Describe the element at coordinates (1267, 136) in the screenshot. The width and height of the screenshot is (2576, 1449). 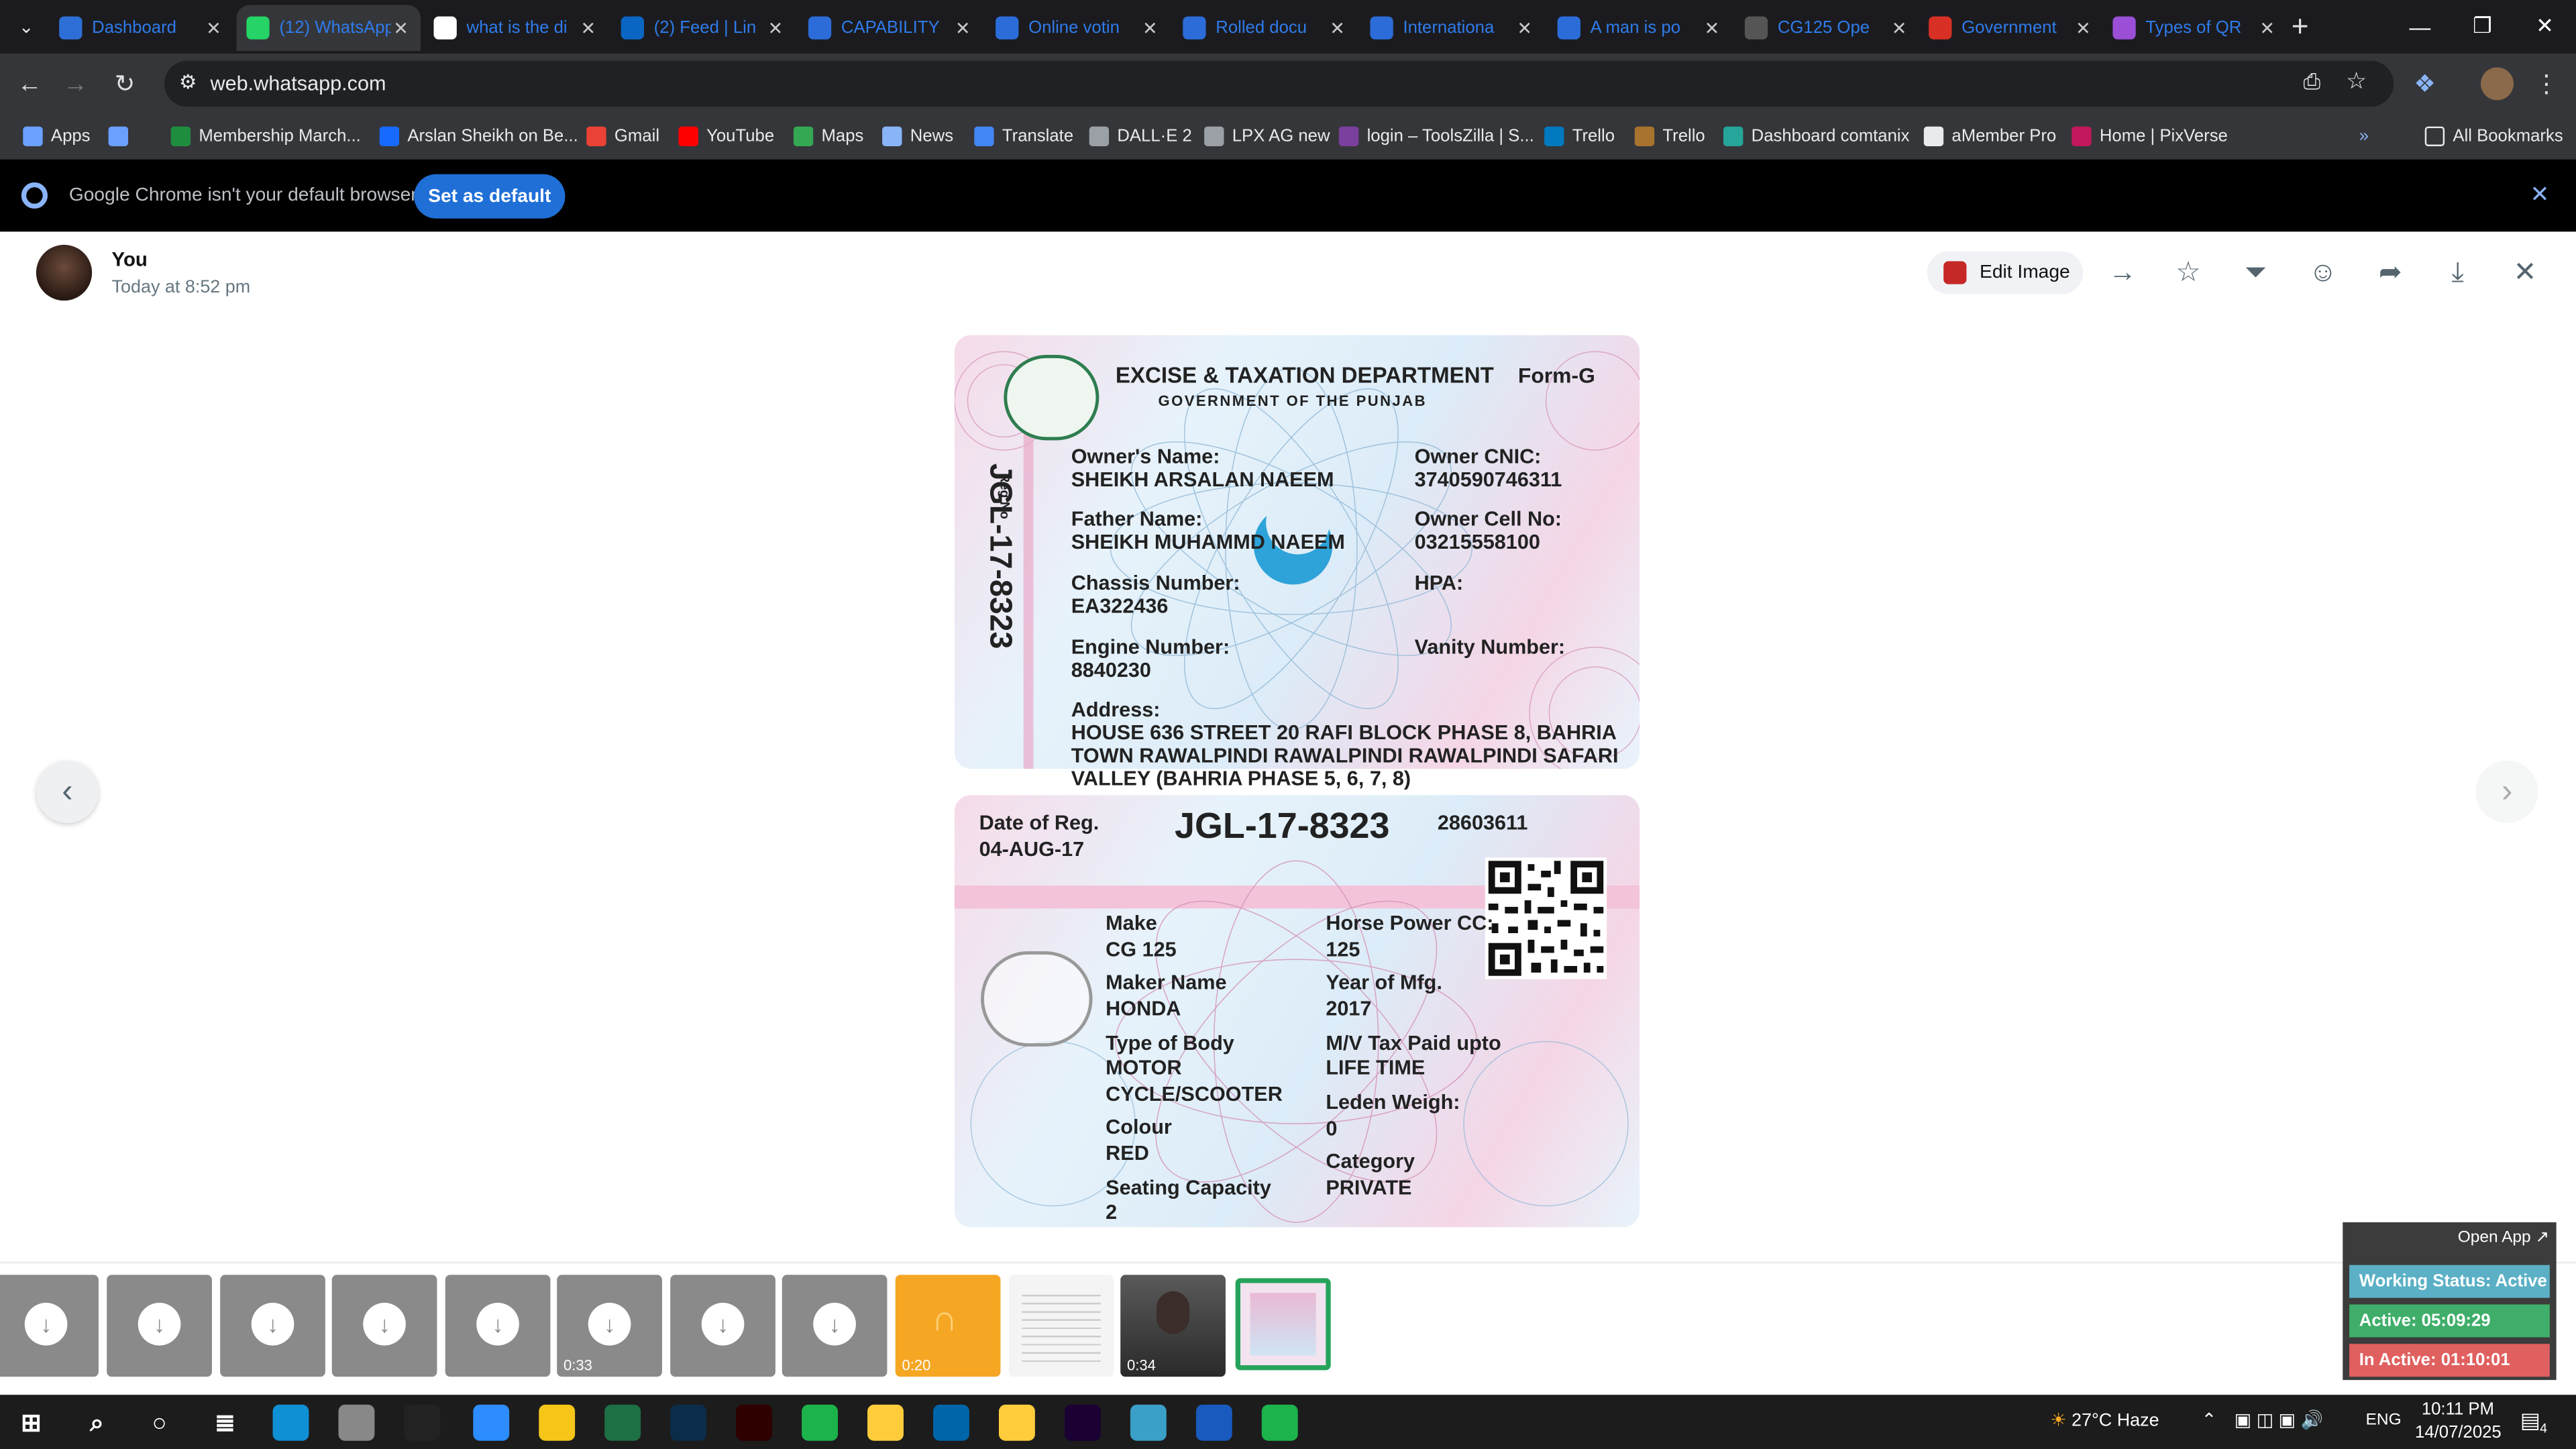
I see `bookmark-item: LPX AG new` at that location.